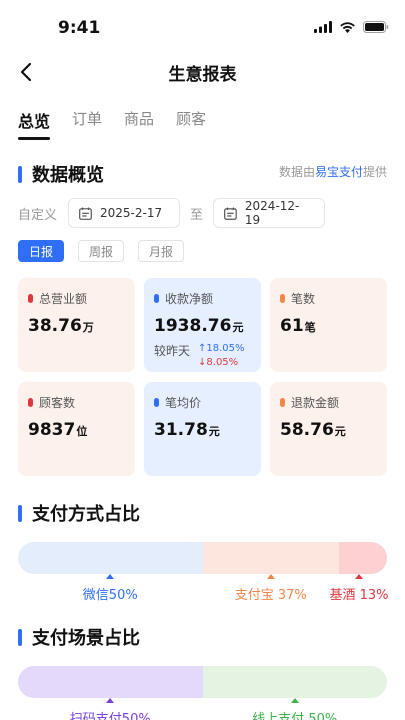 This screenshot has width=405, height=720. I want to click on start-date-picker: 2025-2-17, so click(124, 213).